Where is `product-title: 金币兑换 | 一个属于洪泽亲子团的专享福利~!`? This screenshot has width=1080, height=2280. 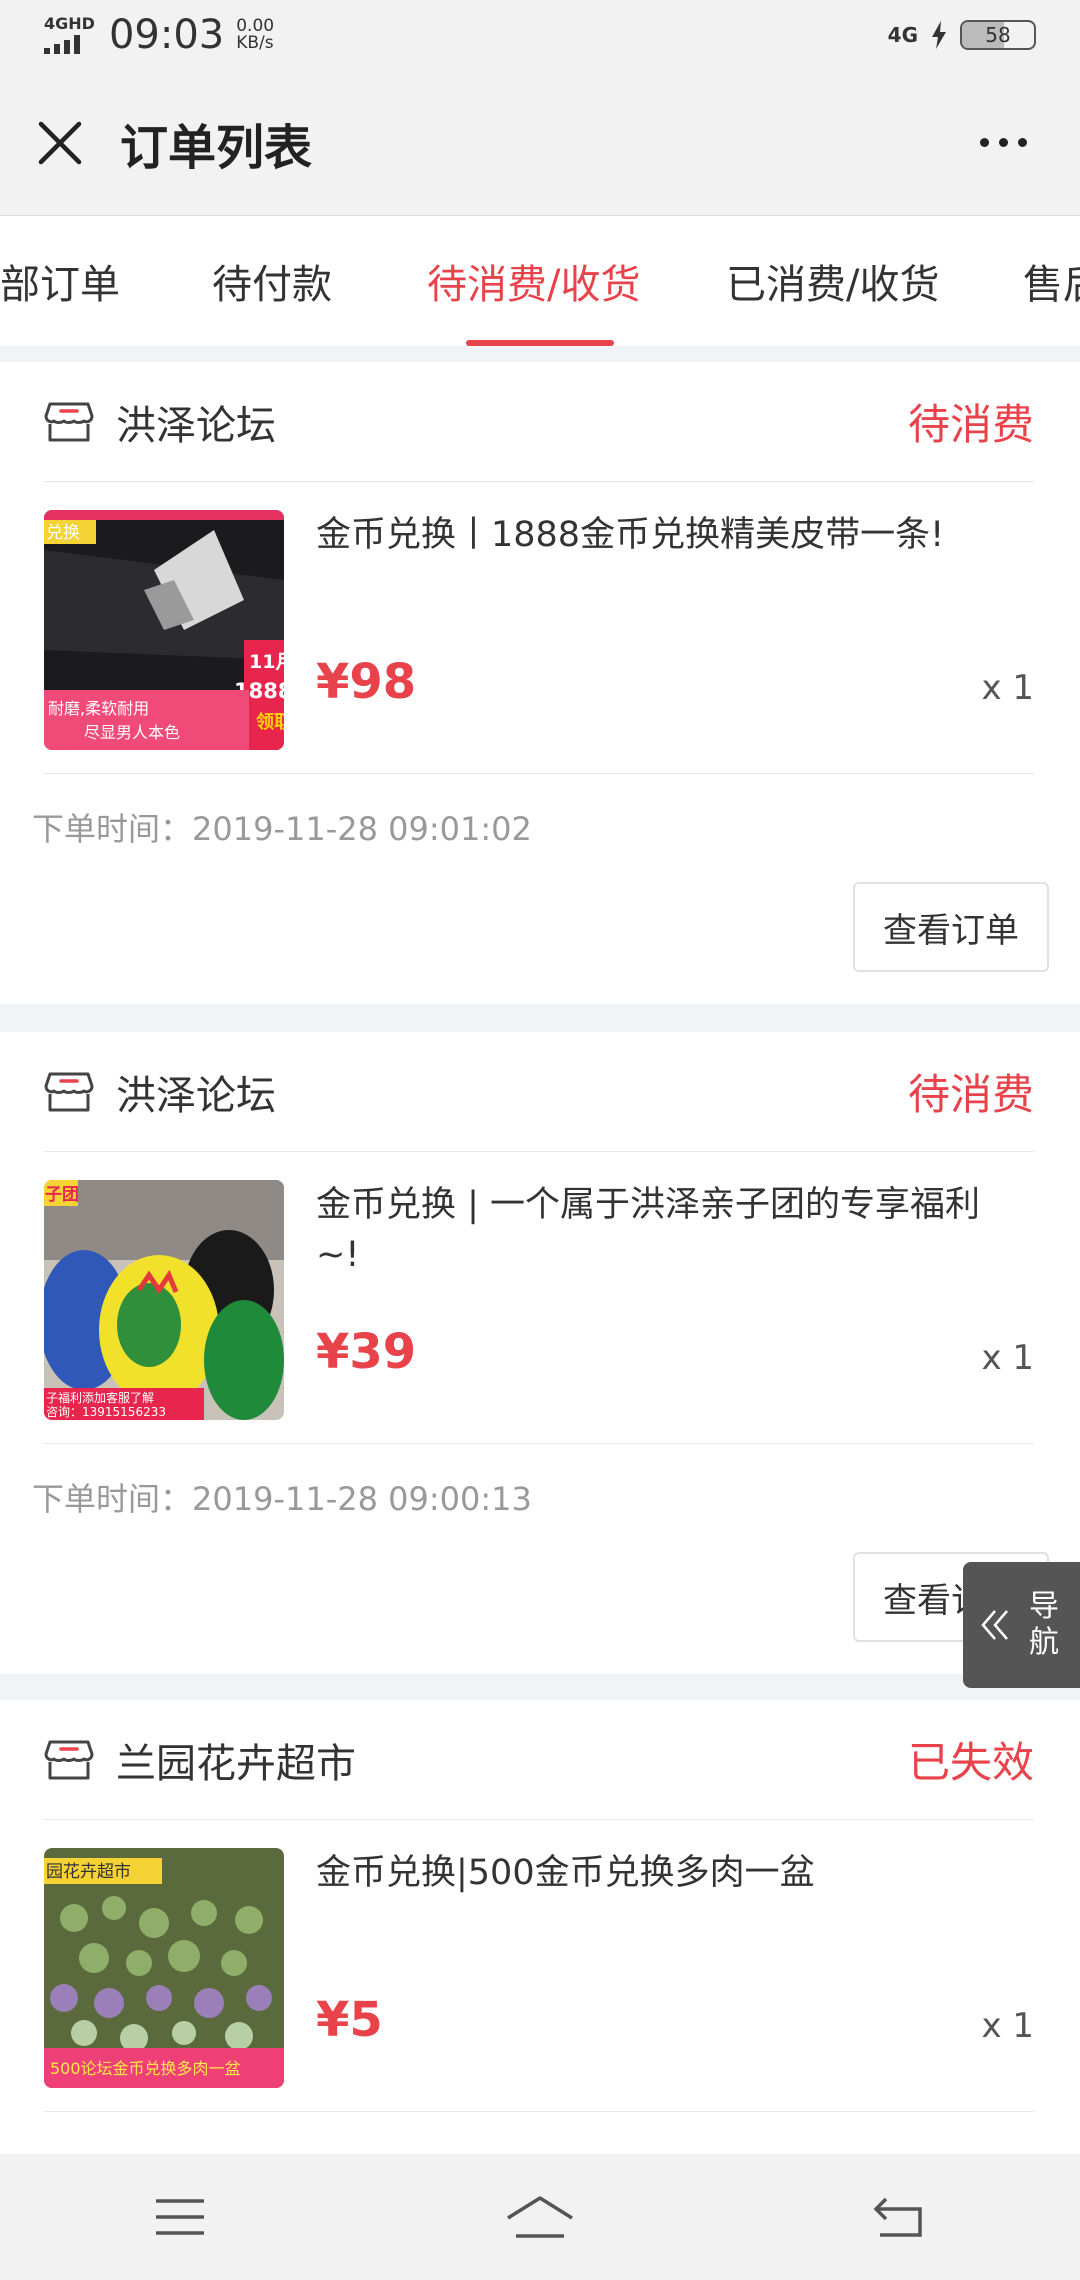 product-title: 金币兑换 | 一个属于洪泽亲子团的专享福利~! is located at coordinates (648, 1230).